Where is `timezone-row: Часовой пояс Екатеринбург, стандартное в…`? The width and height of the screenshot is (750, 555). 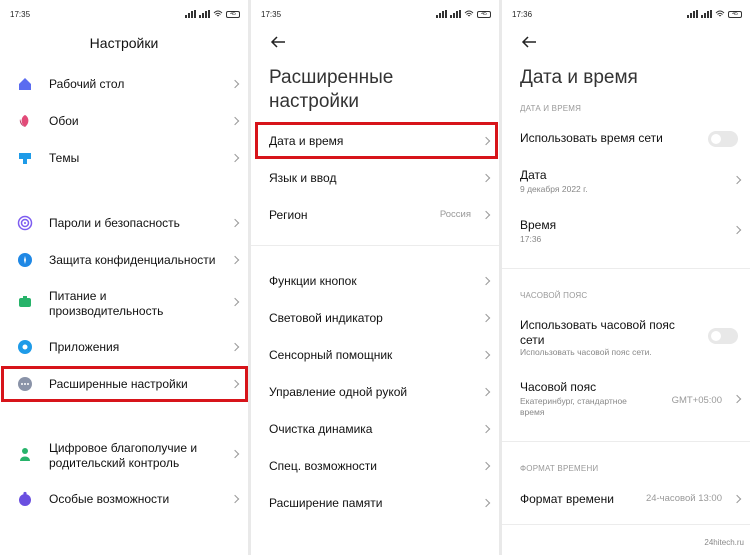
timezone-row: Часовой пояс Екатеринбург, стандартное в… is located at coordinates (626, 399).